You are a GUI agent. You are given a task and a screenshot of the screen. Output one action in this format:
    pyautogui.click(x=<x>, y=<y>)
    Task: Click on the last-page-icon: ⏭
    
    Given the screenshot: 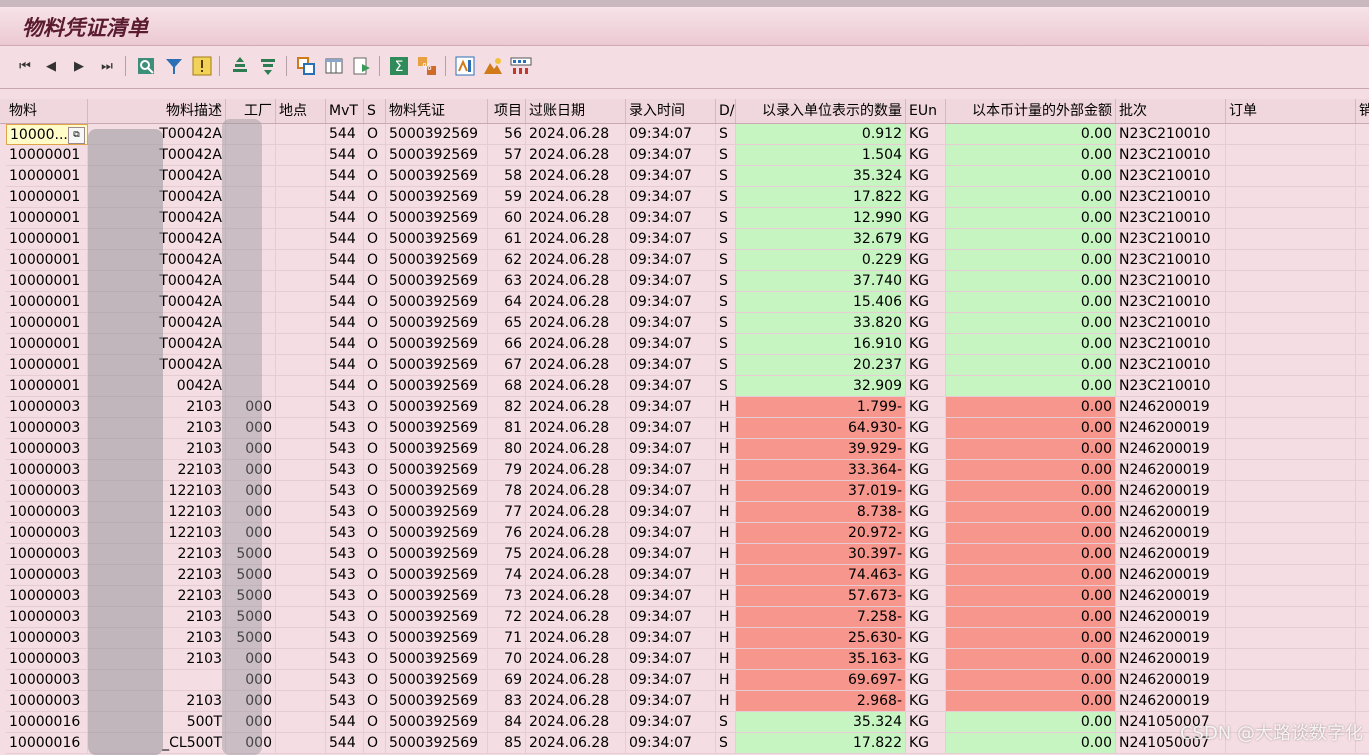 What is the action you would take?
    pyautogui.click(x=107, y=66)
    